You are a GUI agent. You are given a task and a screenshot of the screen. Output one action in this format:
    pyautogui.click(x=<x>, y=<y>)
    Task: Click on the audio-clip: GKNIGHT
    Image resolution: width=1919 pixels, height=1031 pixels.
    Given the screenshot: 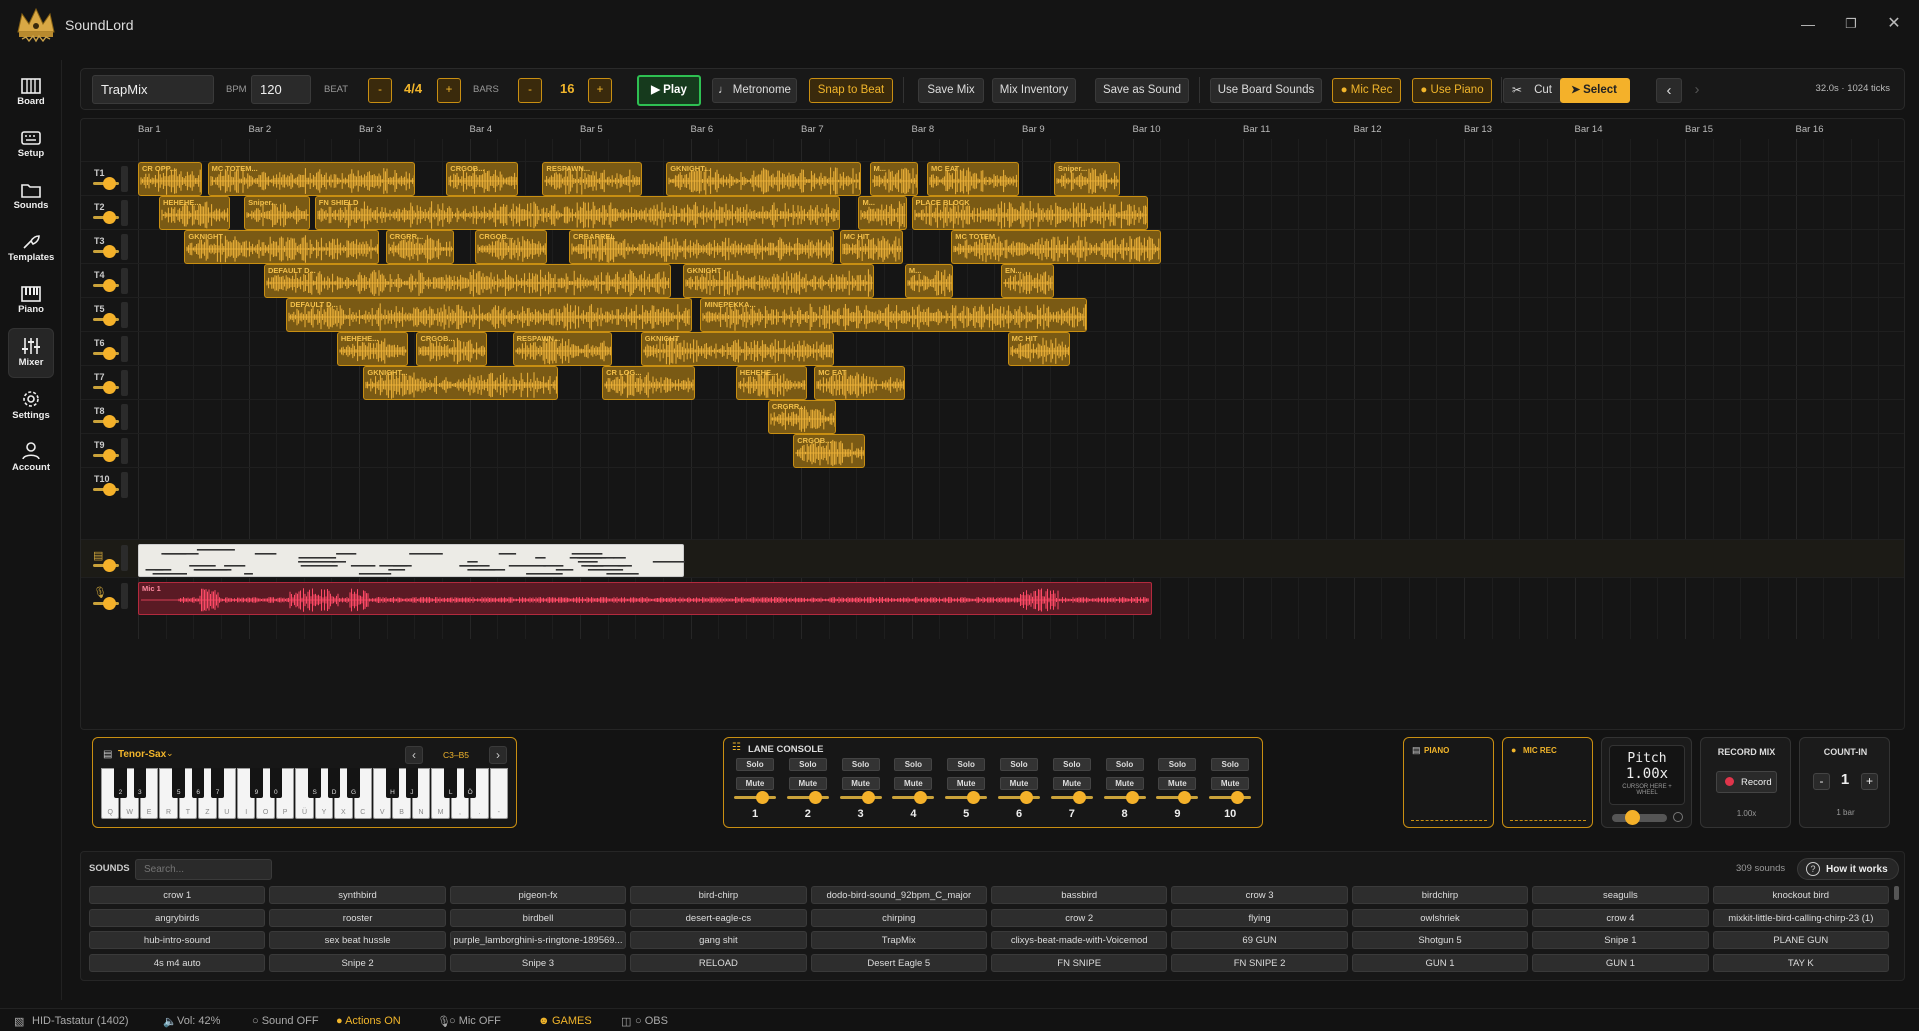 What is the action you would take?
    pyautogui.click(x=737, y=349)
    